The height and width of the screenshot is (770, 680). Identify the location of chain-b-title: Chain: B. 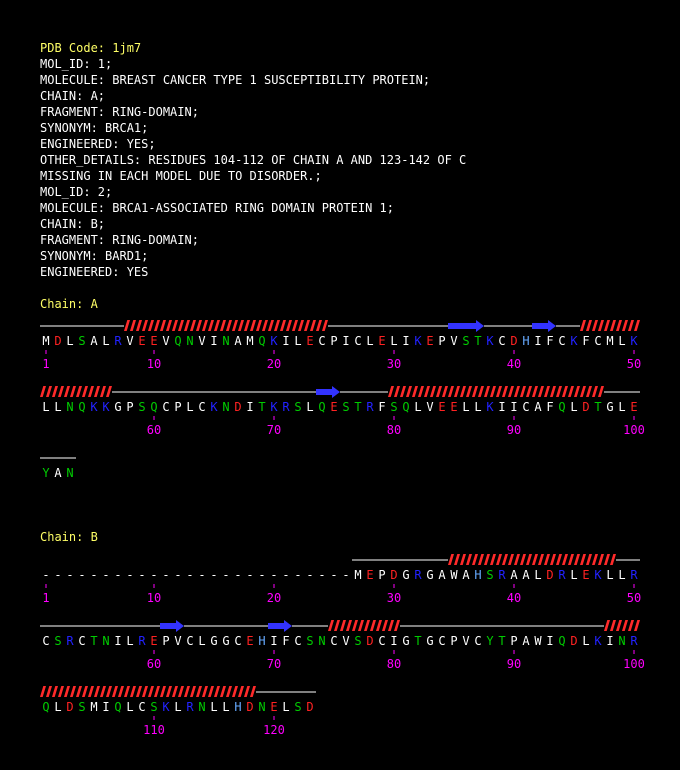
(69, 537).